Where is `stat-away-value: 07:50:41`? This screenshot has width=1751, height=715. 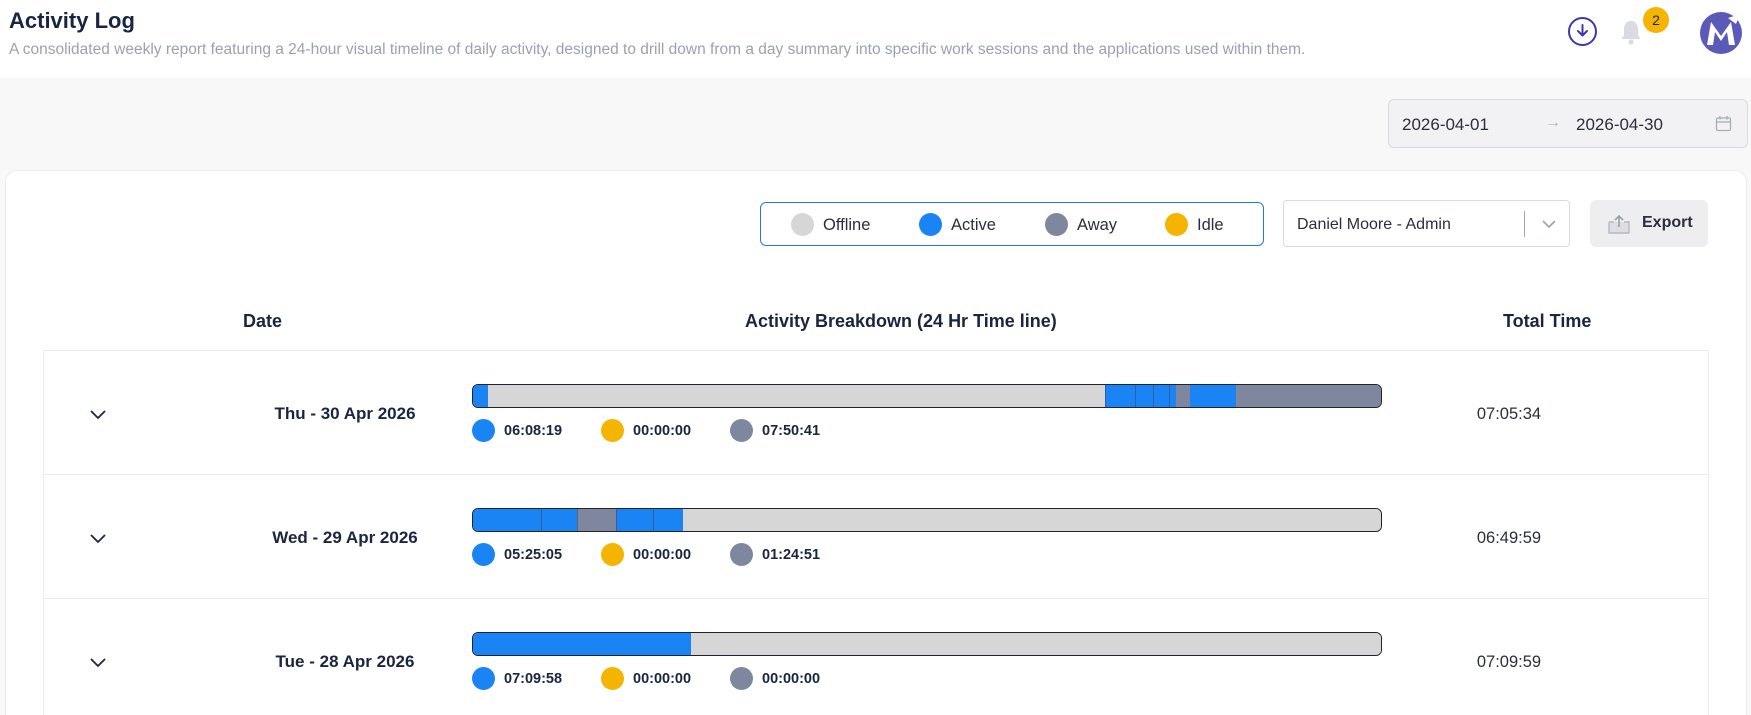 stat-away-value: 07:50:41 is located at coordinates (791, 431).